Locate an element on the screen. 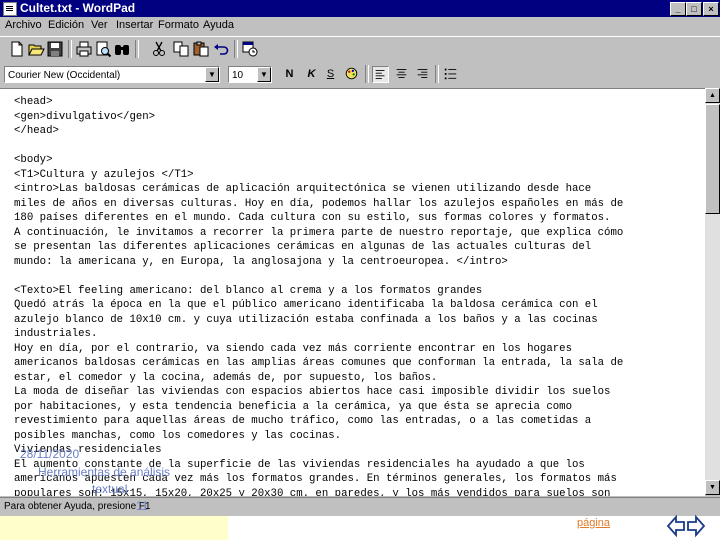 The height and width of the screenshot is (543, 720). wordpad-app-icon is located at coordinates (10, 9).